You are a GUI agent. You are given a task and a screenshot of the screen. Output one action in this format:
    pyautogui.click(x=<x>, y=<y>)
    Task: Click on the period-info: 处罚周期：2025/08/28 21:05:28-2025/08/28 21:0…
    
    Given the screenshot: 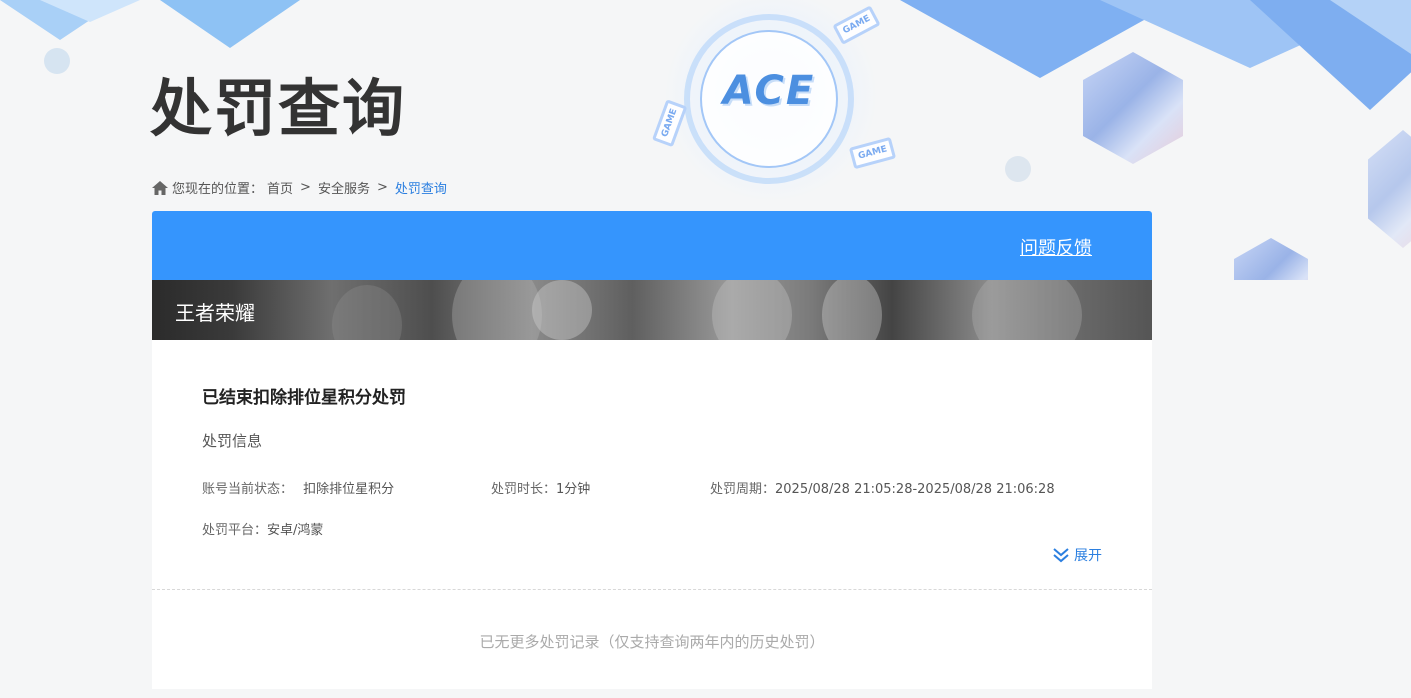 What is the action you would take?
    pyautogui.click(x=882, y=487)
    